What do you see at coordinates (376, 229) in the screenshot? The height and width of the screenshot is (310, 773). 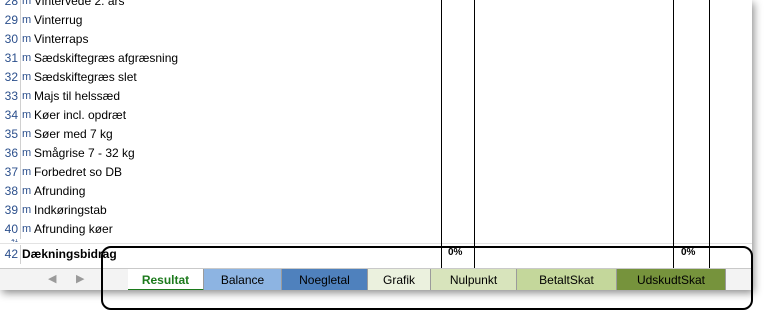 I see `sheet-row: 40 m Afrunding køer` at bounding box center [376, 229].